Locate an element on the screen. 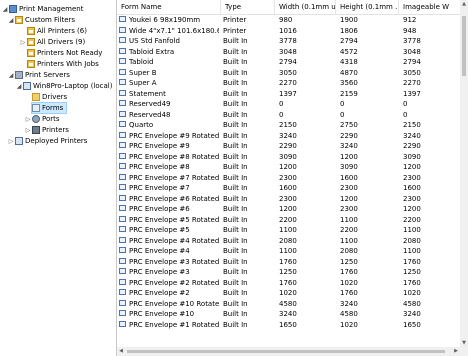 Image resolution: width=468 pixels, height=356 pixels. cell-imageable-width: 2270 is located at coordinates (412, 83).